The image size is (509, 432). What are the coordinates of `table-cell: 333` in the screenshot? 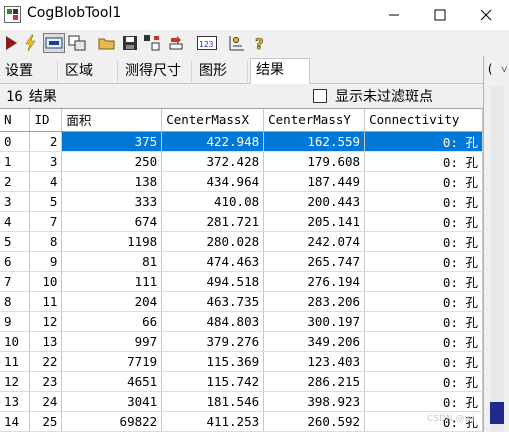 It's located at (112, 201).